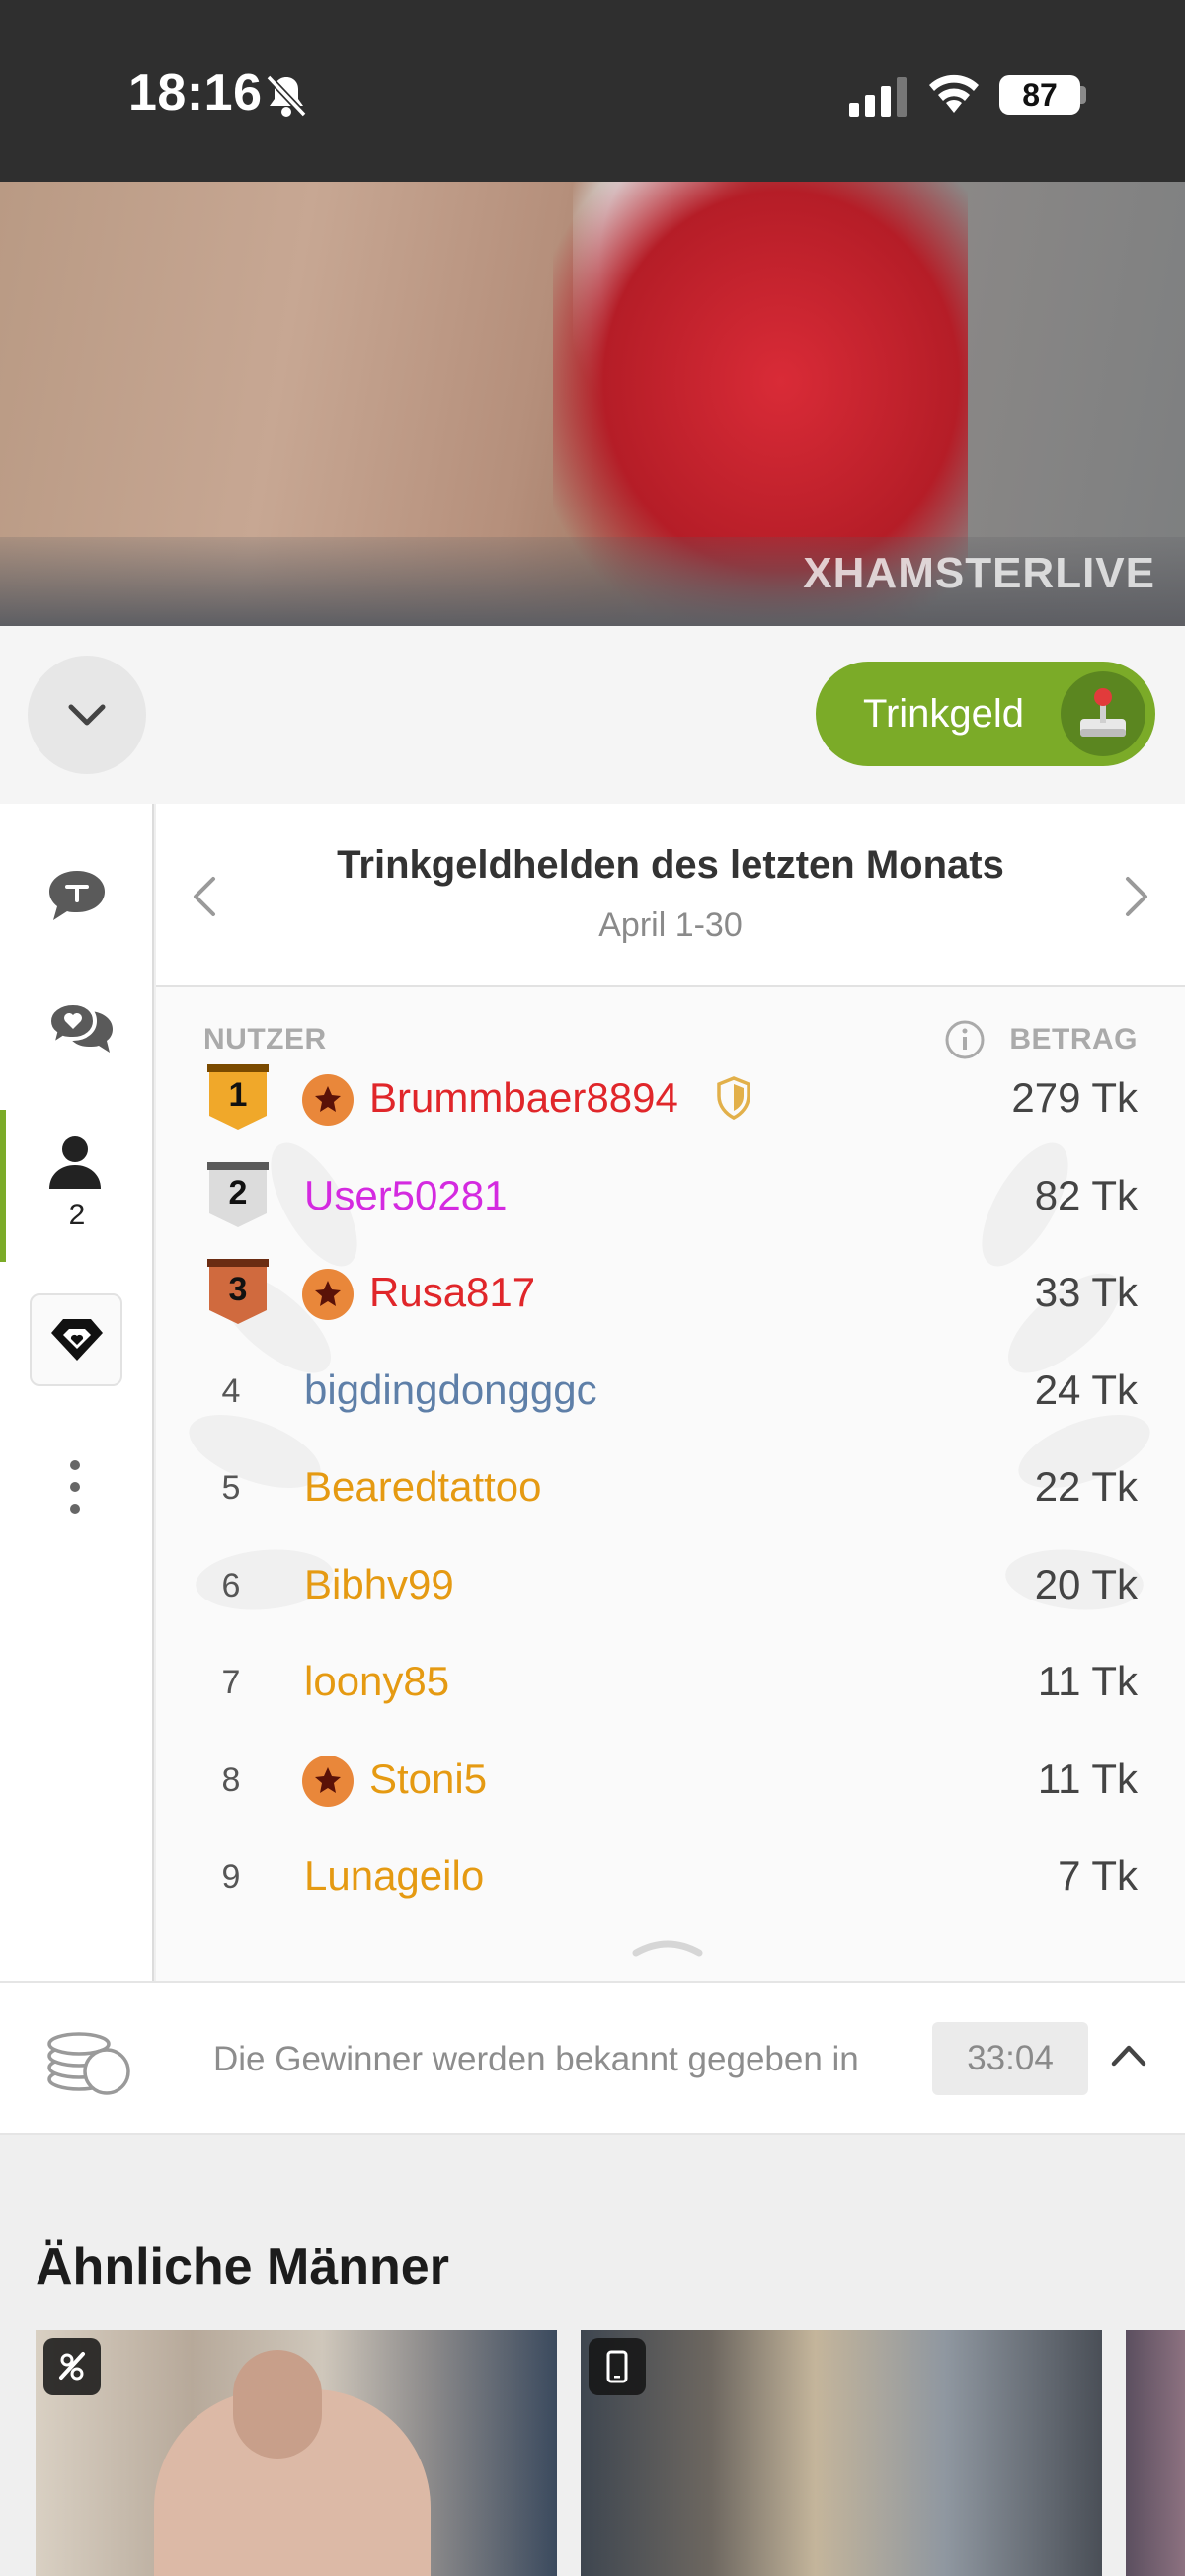  I want to click on username: Stoni5, so click(428, 1779).